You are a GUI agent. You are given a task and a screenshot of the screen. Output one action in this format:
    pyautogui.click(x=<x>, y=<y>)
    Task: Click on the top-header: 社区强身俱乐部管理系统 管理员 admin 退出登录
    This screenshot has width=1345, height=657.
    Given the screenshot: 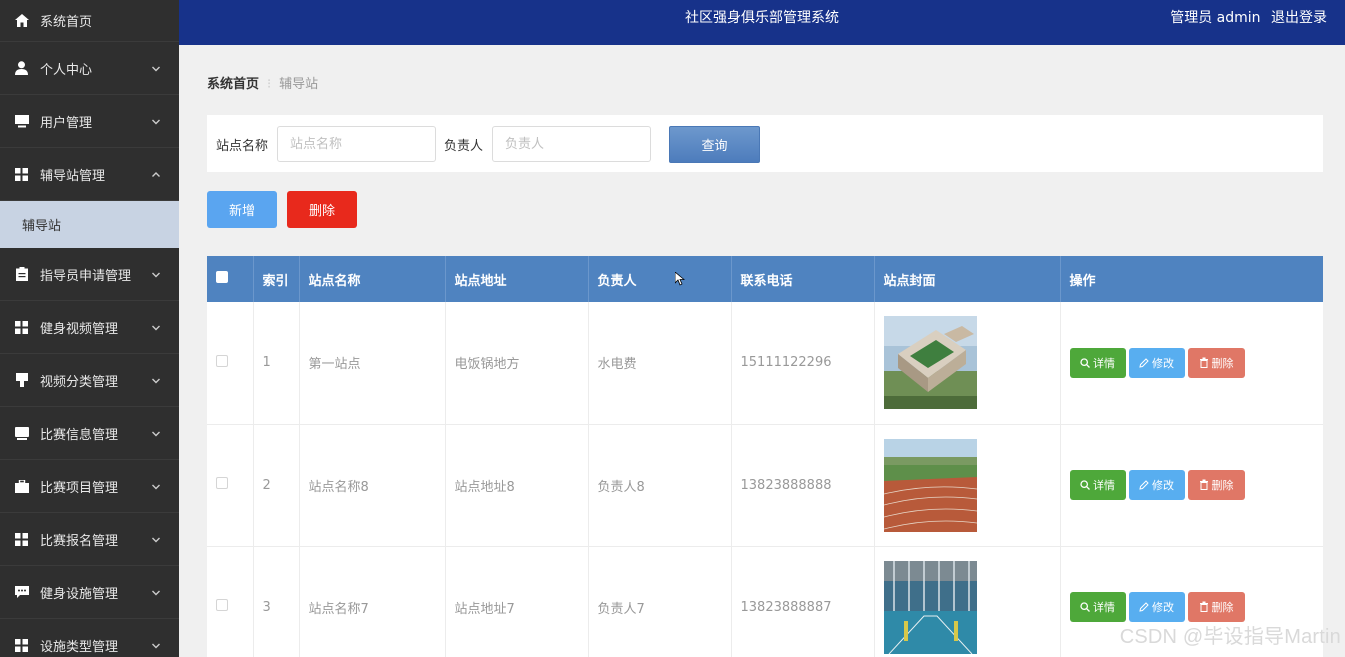 What is the action you would take?
    pyautogui.click(x=762, y=22)
    